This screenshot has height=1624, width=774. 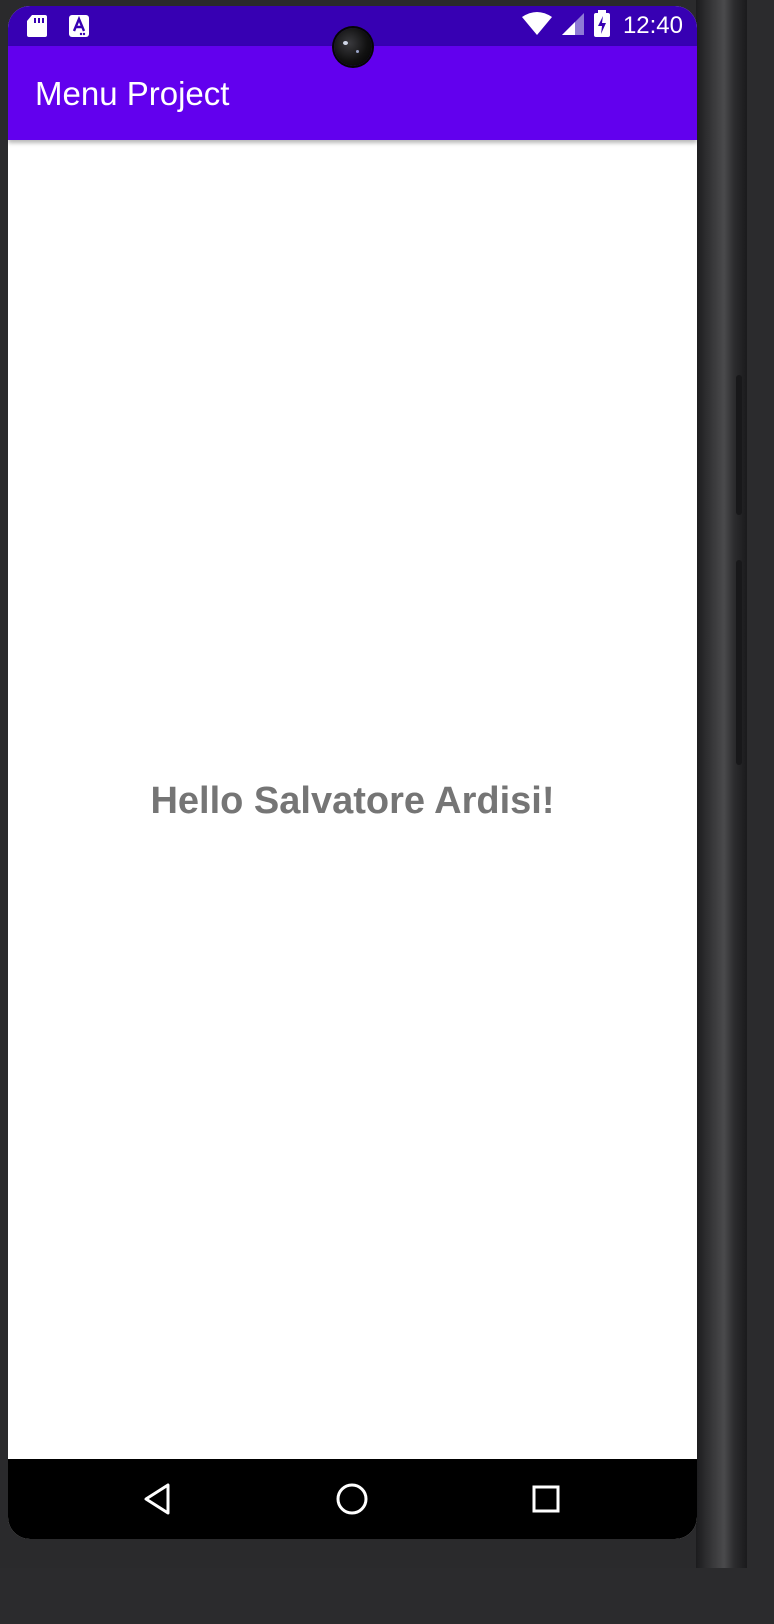 What do you see at coordinates (79, 28) in the screenshot?
I see `accessibility-notification-icon` at bounding box center [79, 28].